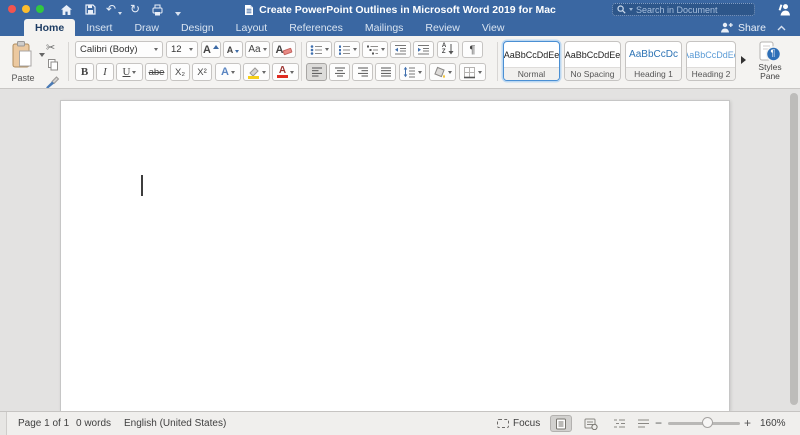 The image size is (800, 435). What do you see at coordinates (257, 49) in the screenshot?
I see `change-case-button: Aa` at bounding box center [257, 49].